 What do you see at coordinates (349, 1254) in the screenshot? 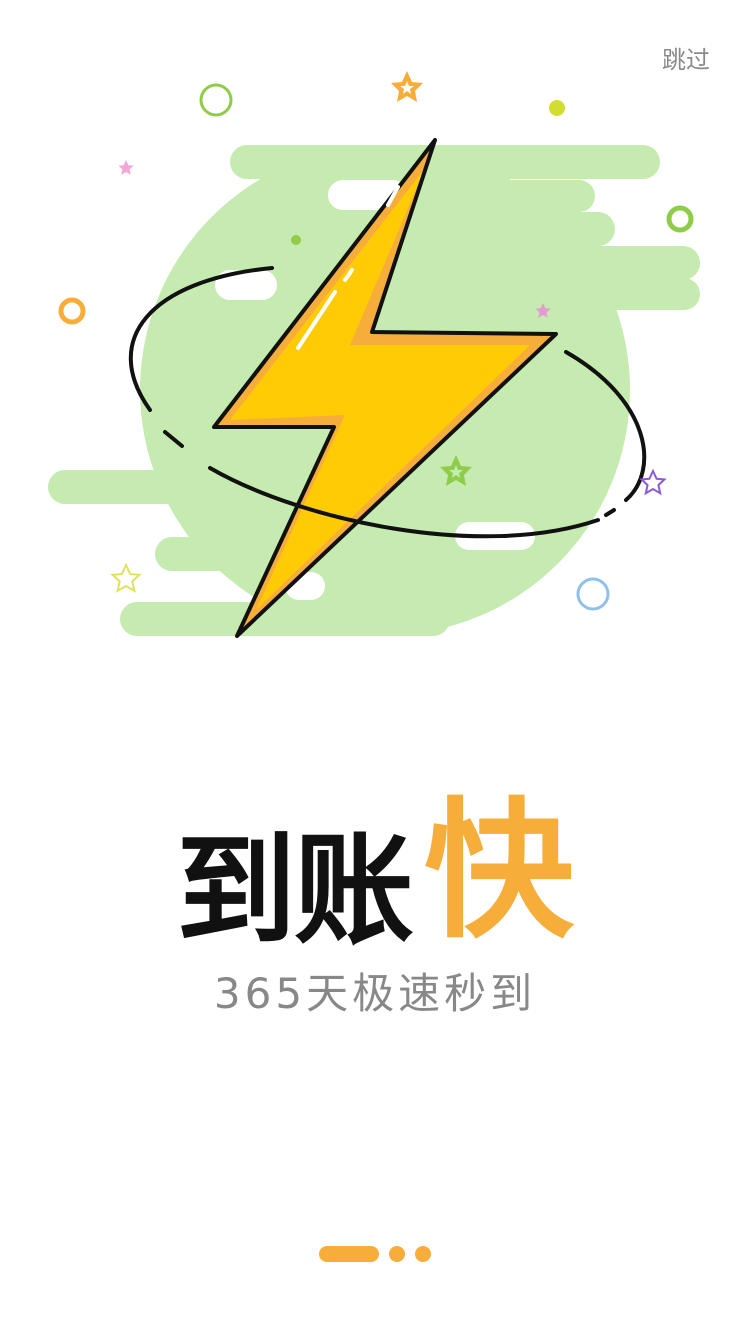
I see `page-dot-active` at bounding box center [349, 1254].